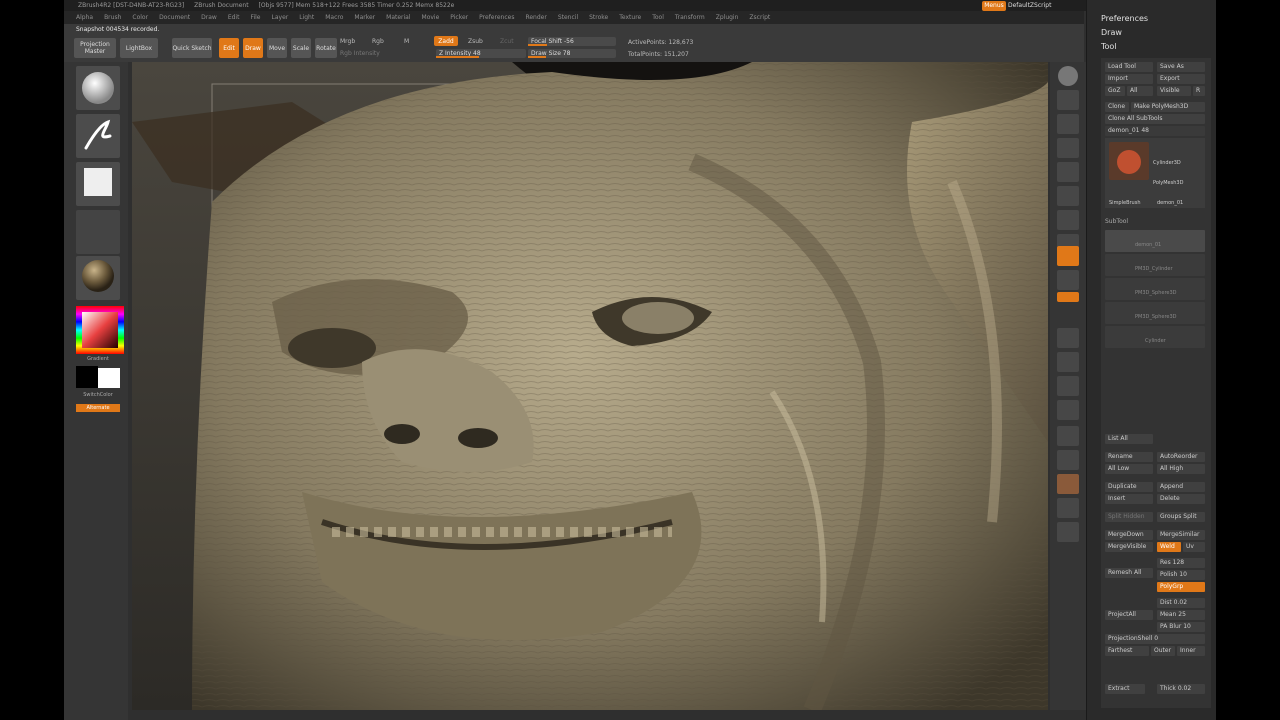 The image size is (1280, 720). I want to click on mrgb-button: Mrgb, so click(347, 41).